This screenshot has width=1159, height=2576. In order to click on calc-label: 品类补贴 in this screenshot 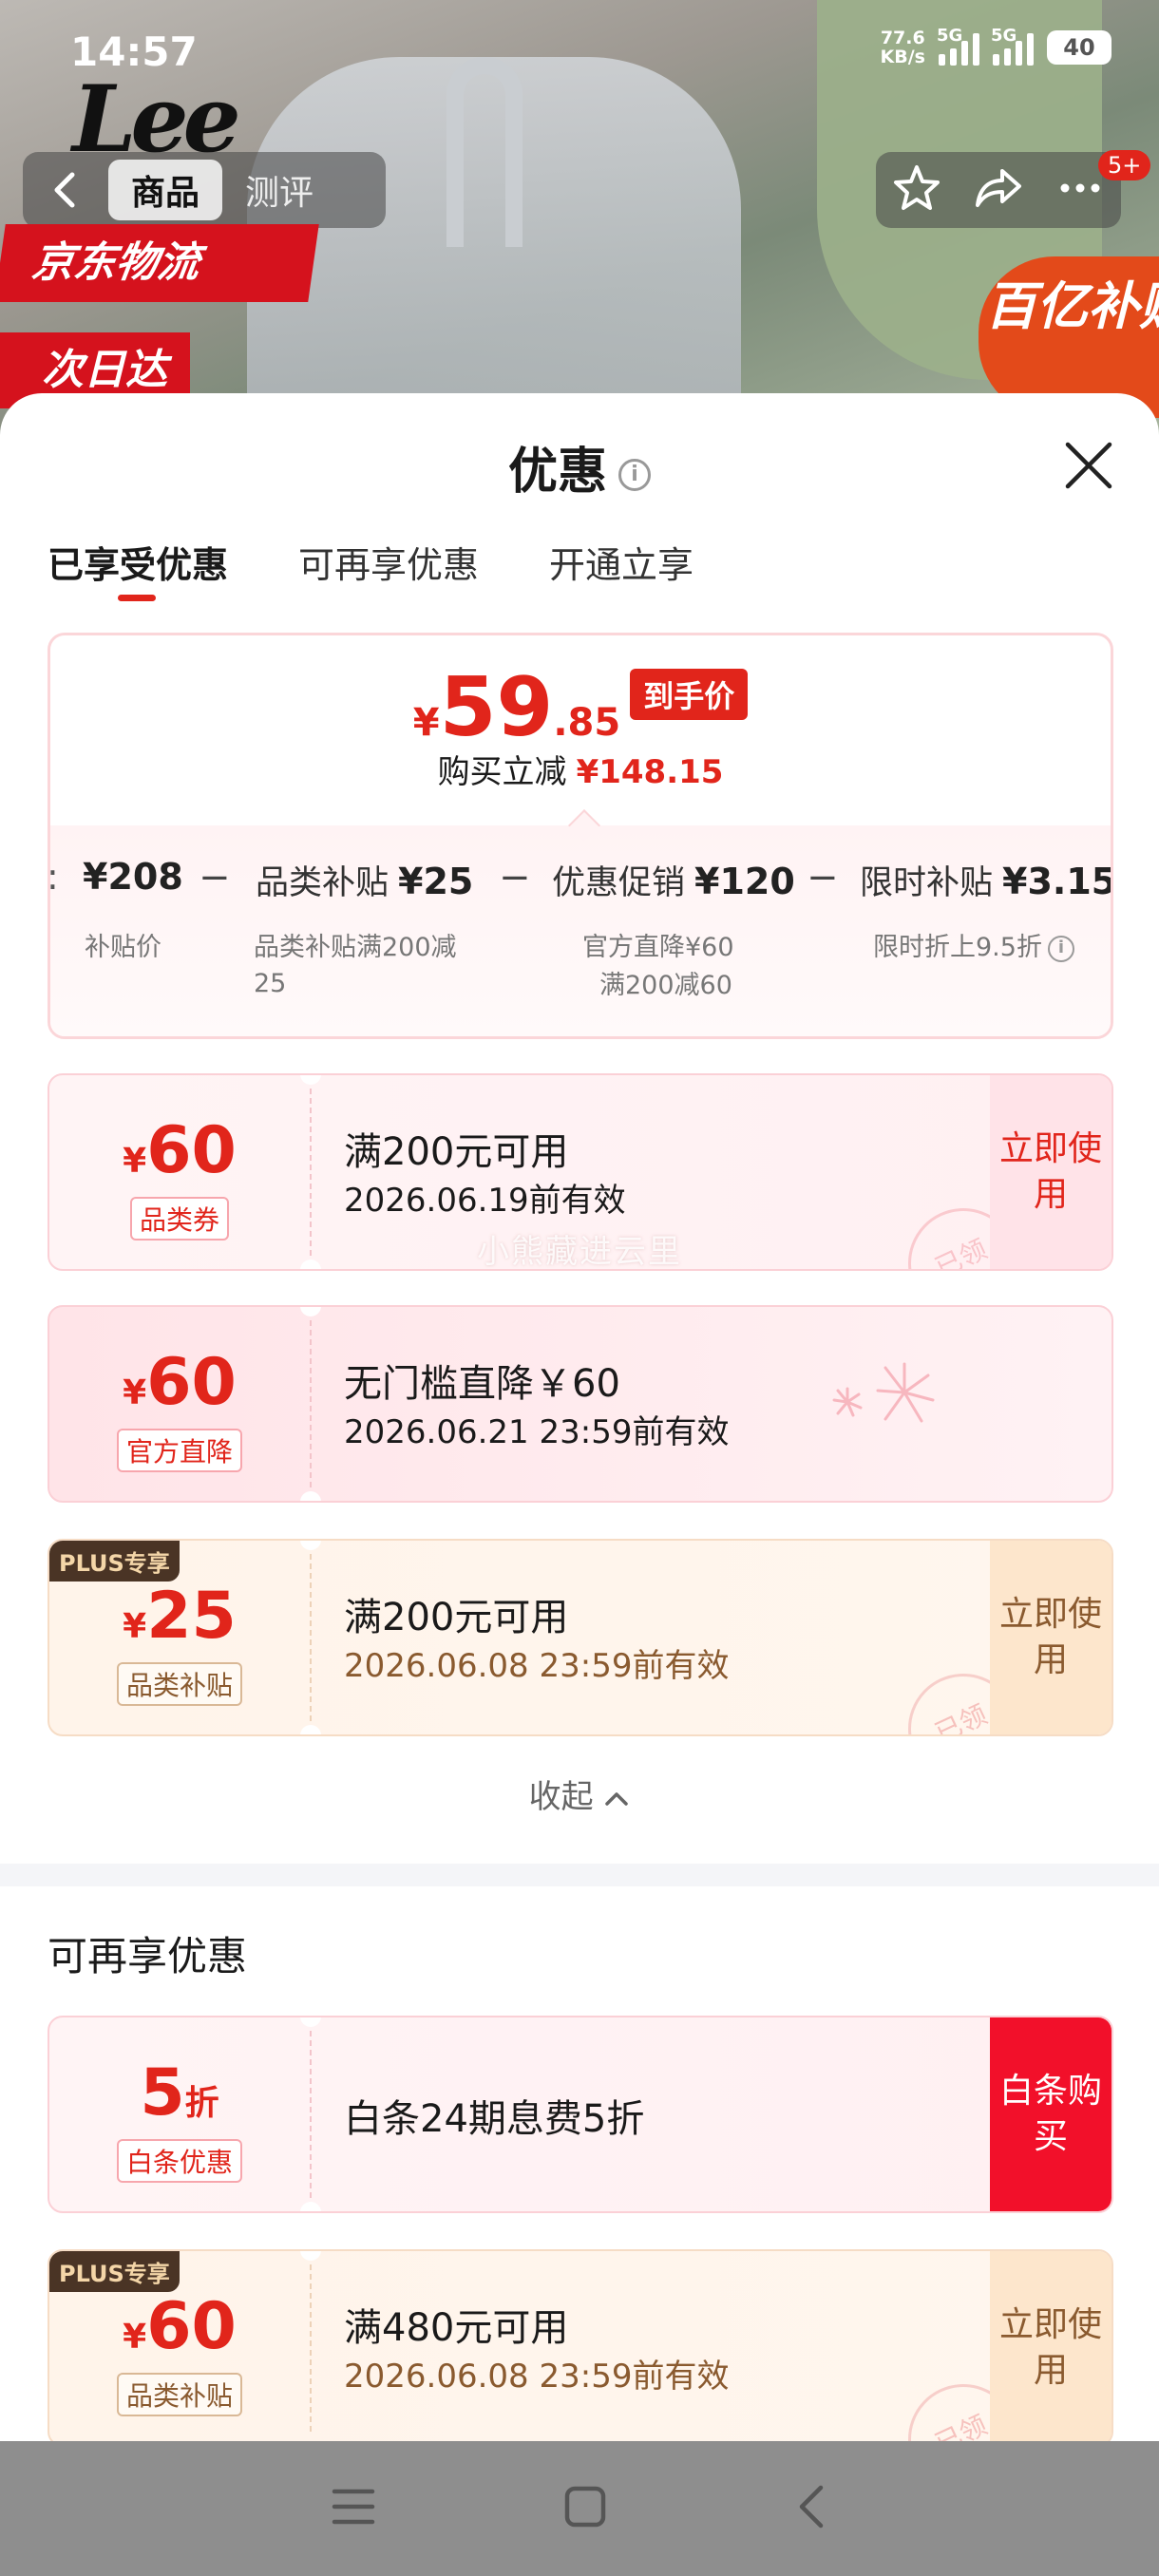, I will do `click(323, 883)`.